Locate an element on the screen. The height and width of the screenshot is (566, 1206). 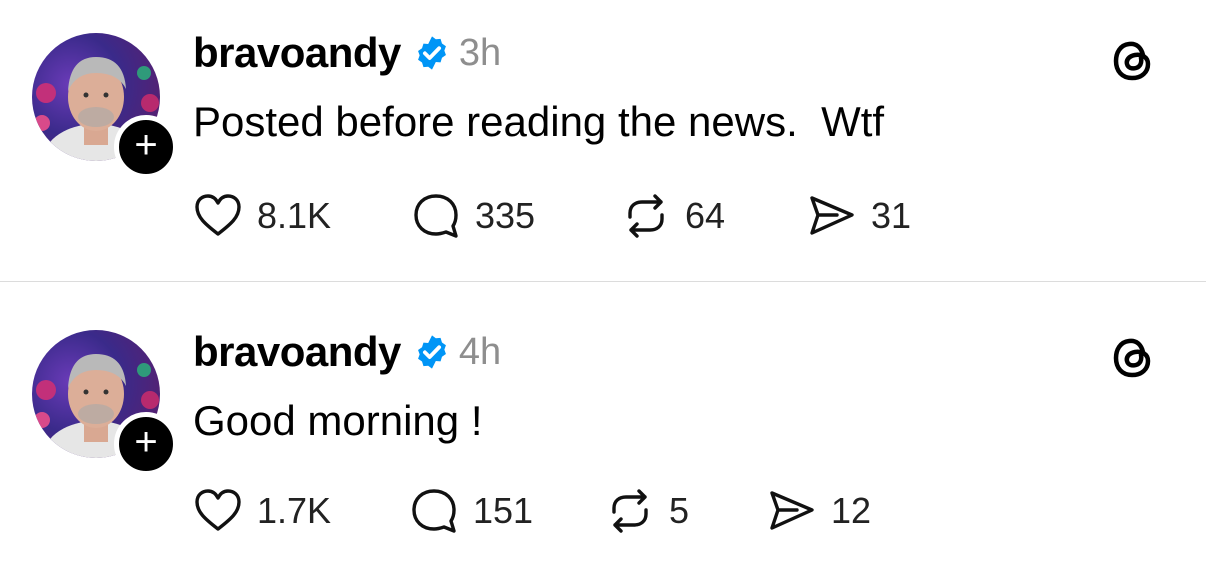
share-button: 31 is located at coordinates (859, 216).